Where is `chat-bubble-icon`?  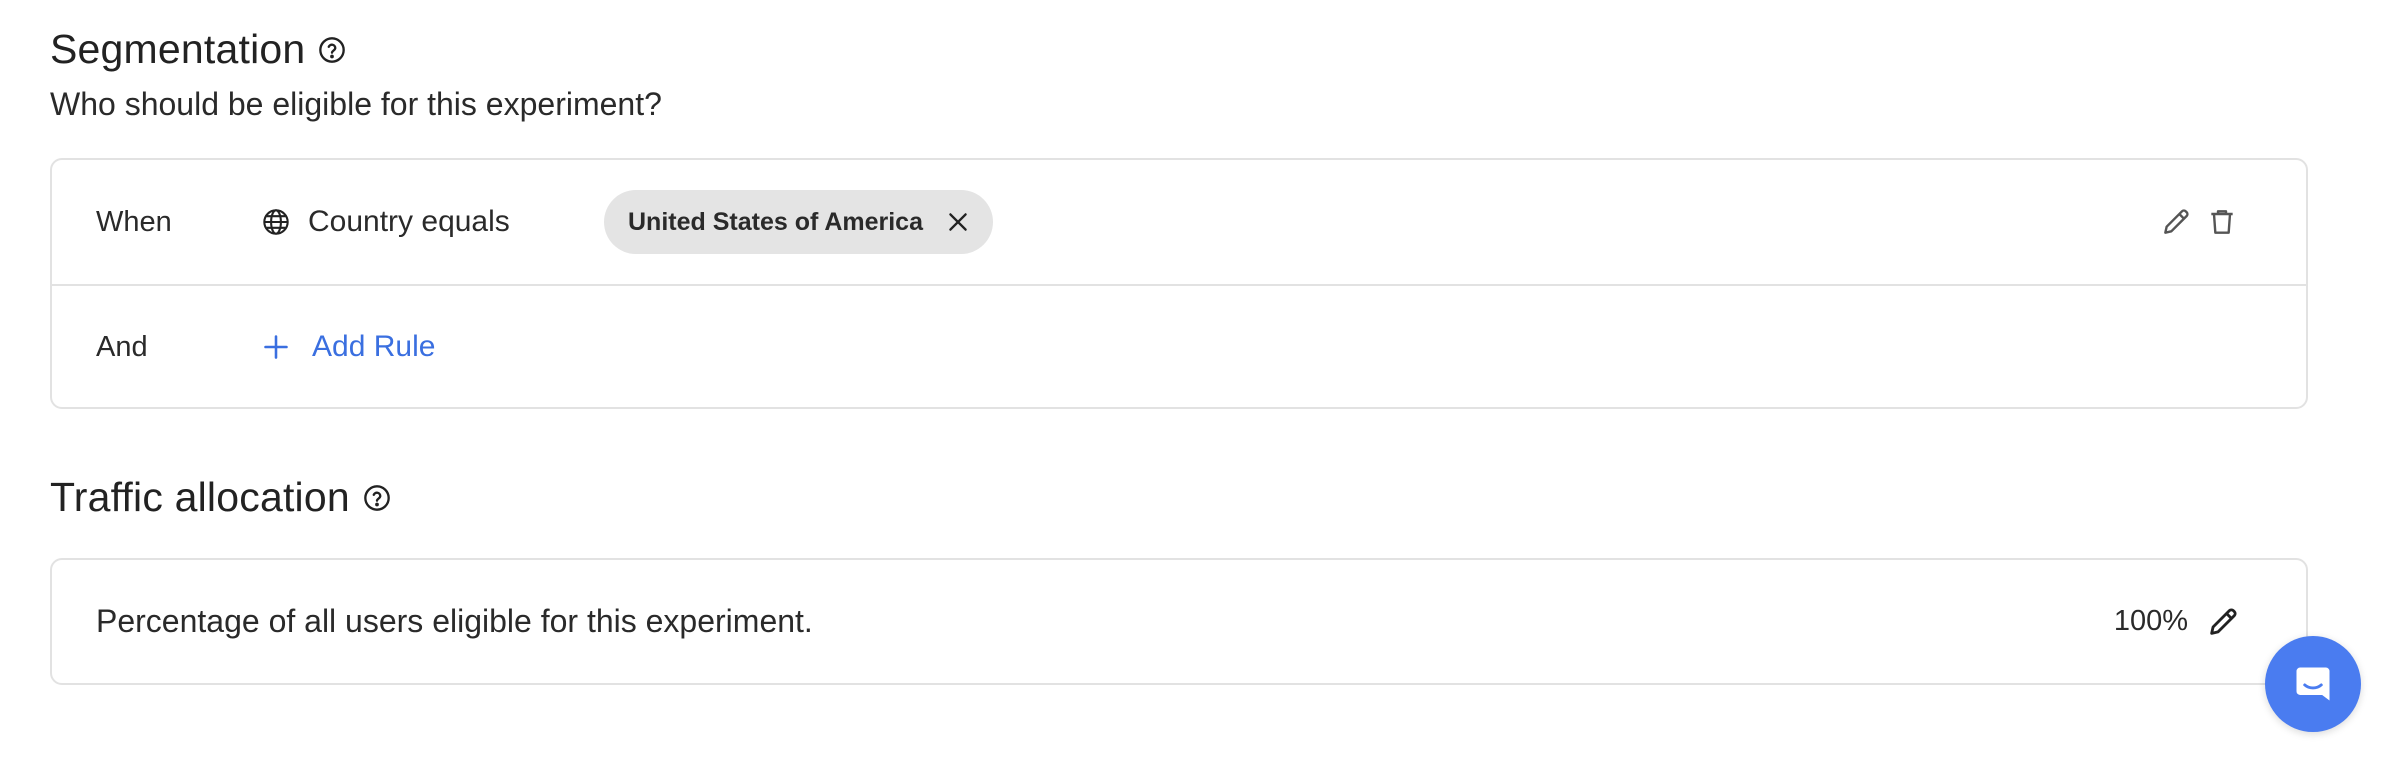 chat-bubble-icon is located at coordinates (2313, 684).